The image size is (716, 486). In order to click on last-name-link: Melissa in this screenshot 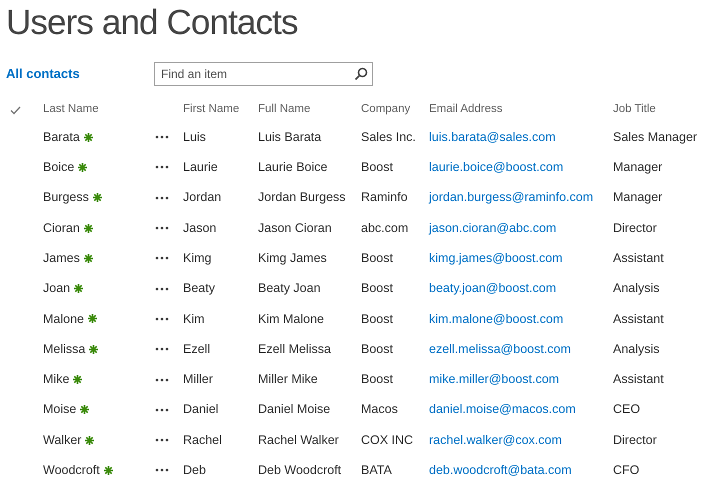, I will do `click(64, 349)`.